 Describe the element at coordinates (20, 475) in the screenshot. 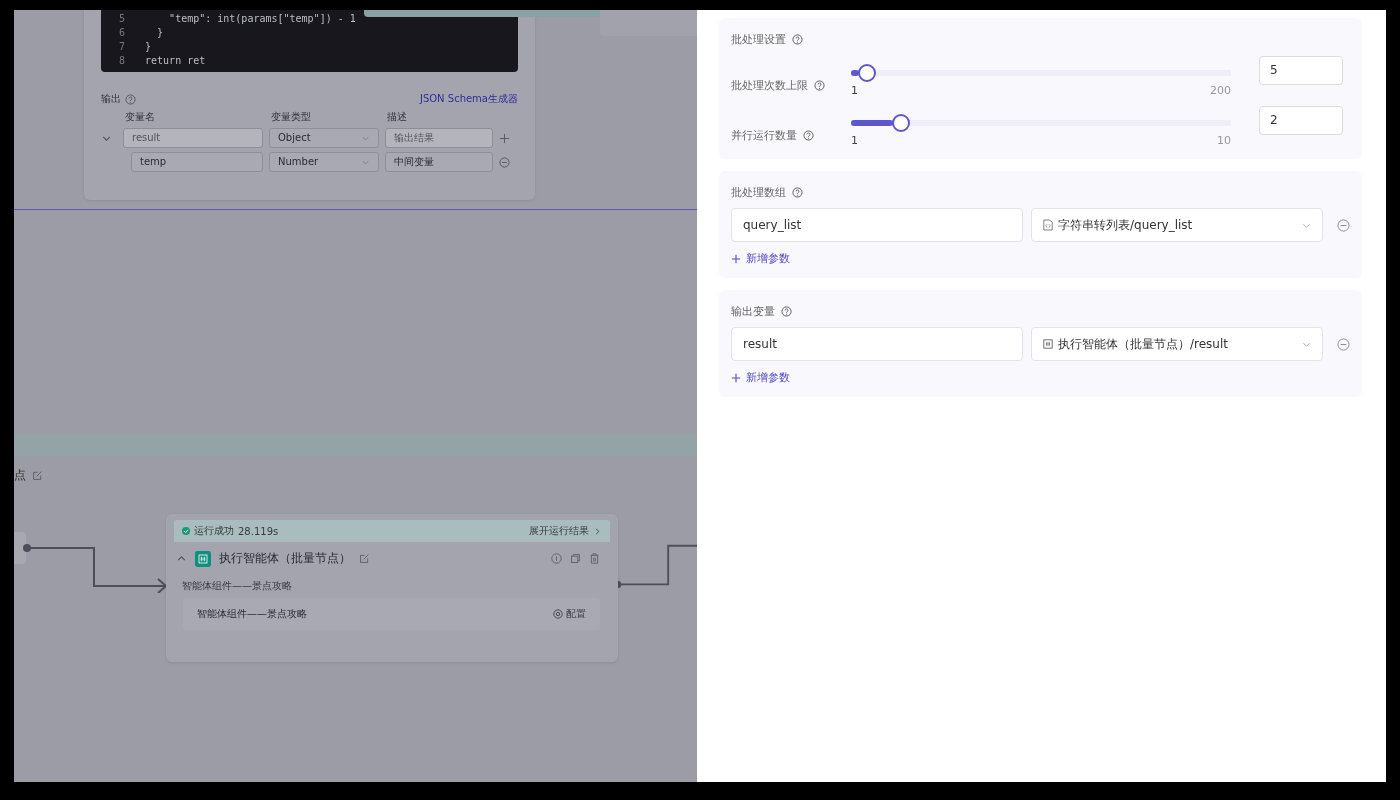

I see `node-title: 点` at that location.